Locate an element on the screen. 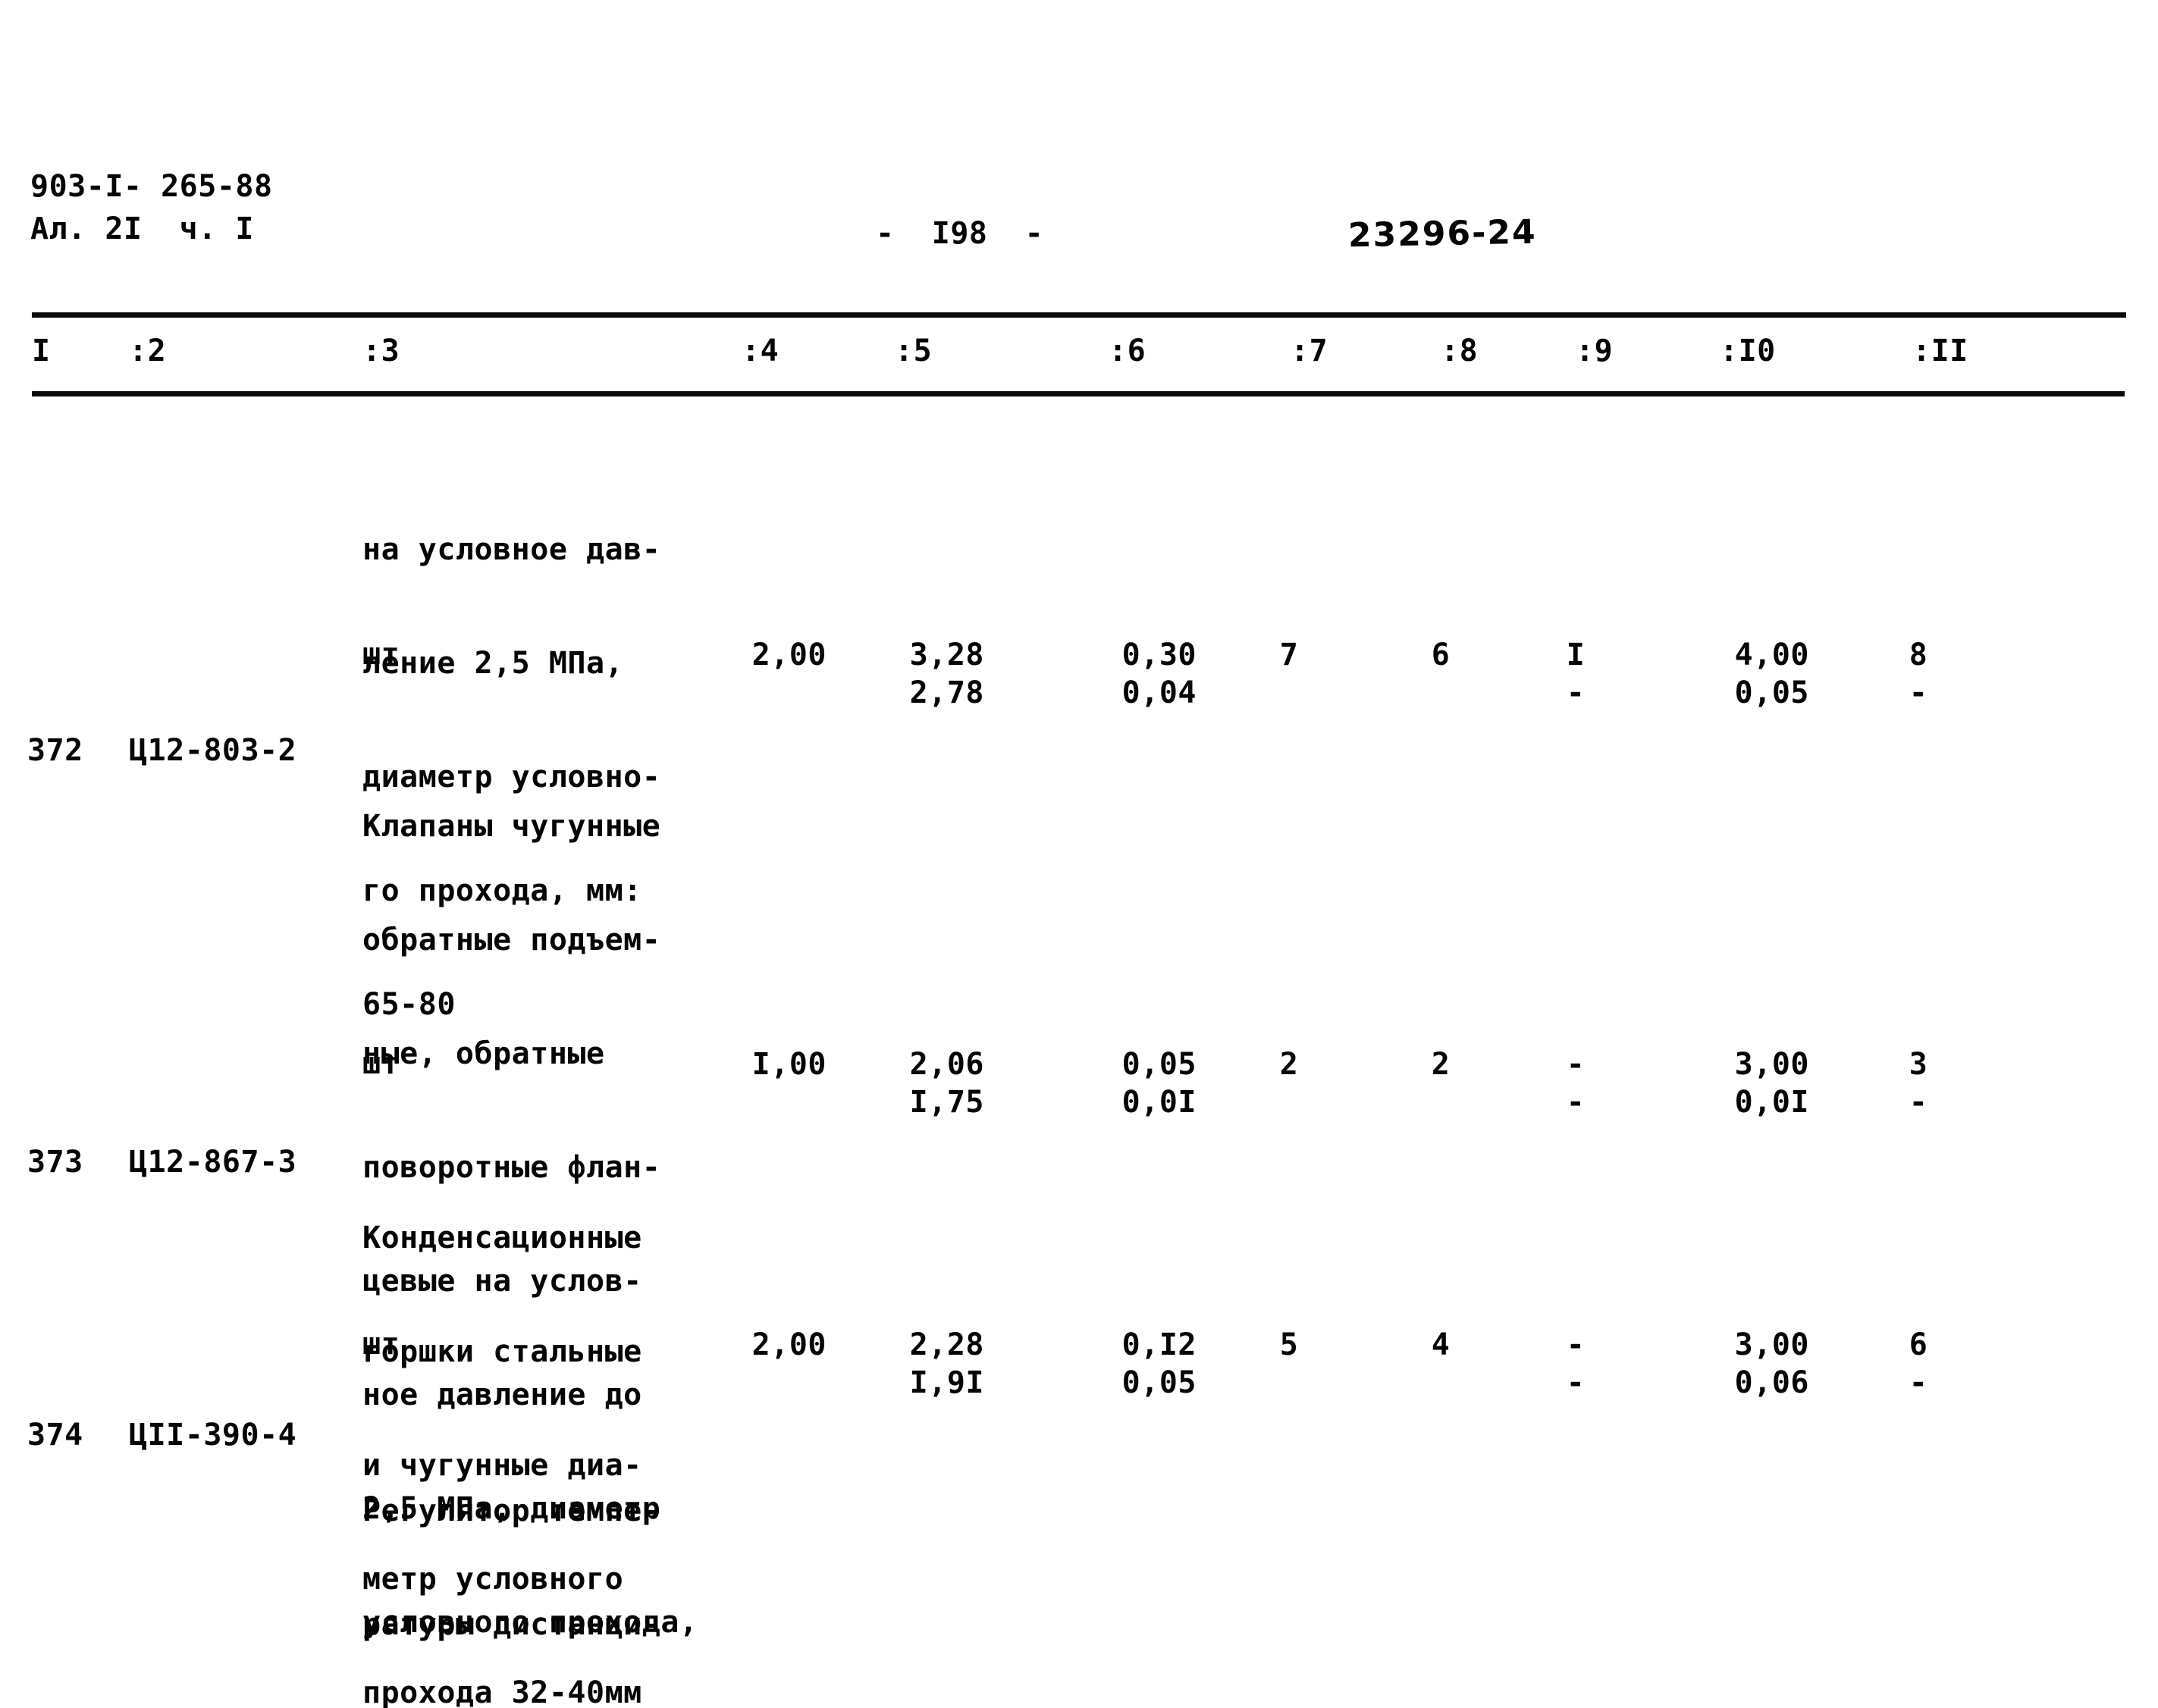 This screenshot has height=1708, width=2158. archive-stamp: 23296-24 is located at coordinates (1442, 233).